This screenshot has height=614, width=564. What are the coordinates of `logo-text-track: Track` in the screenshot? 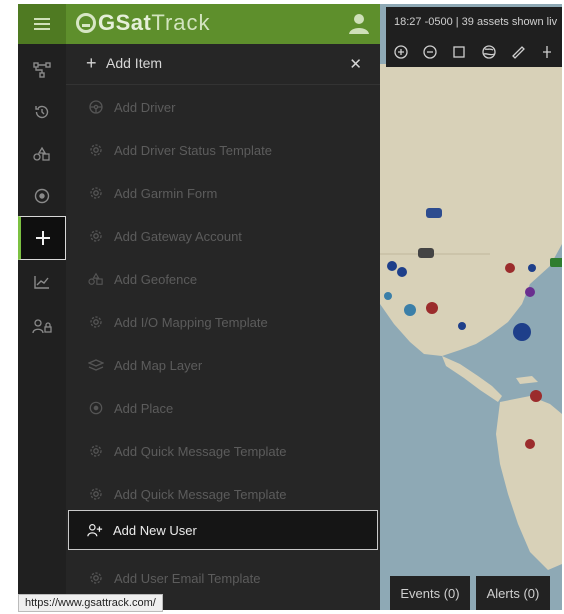 It's located at (181, 22).